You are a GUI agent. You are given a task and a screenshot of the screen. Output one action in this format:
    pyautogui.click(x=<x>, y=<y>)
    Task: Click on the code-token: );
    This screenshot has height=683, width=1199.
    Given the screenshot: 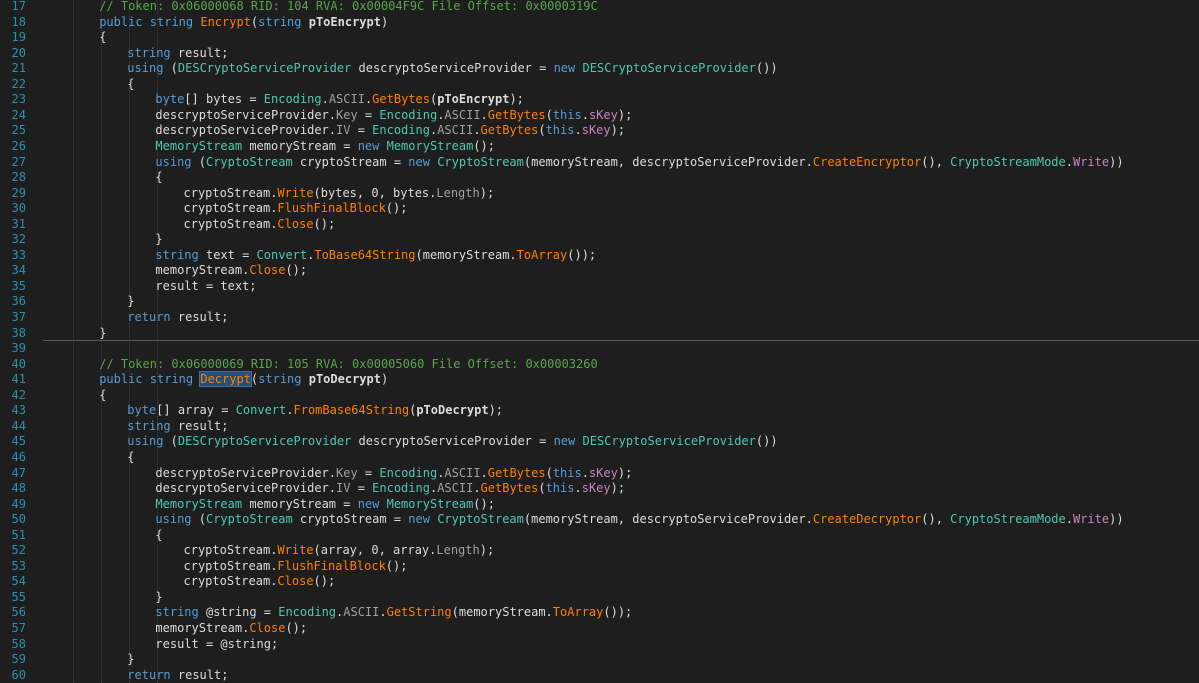 What is the action you would take?
    pyautogui.click(x=625, y=472)
    